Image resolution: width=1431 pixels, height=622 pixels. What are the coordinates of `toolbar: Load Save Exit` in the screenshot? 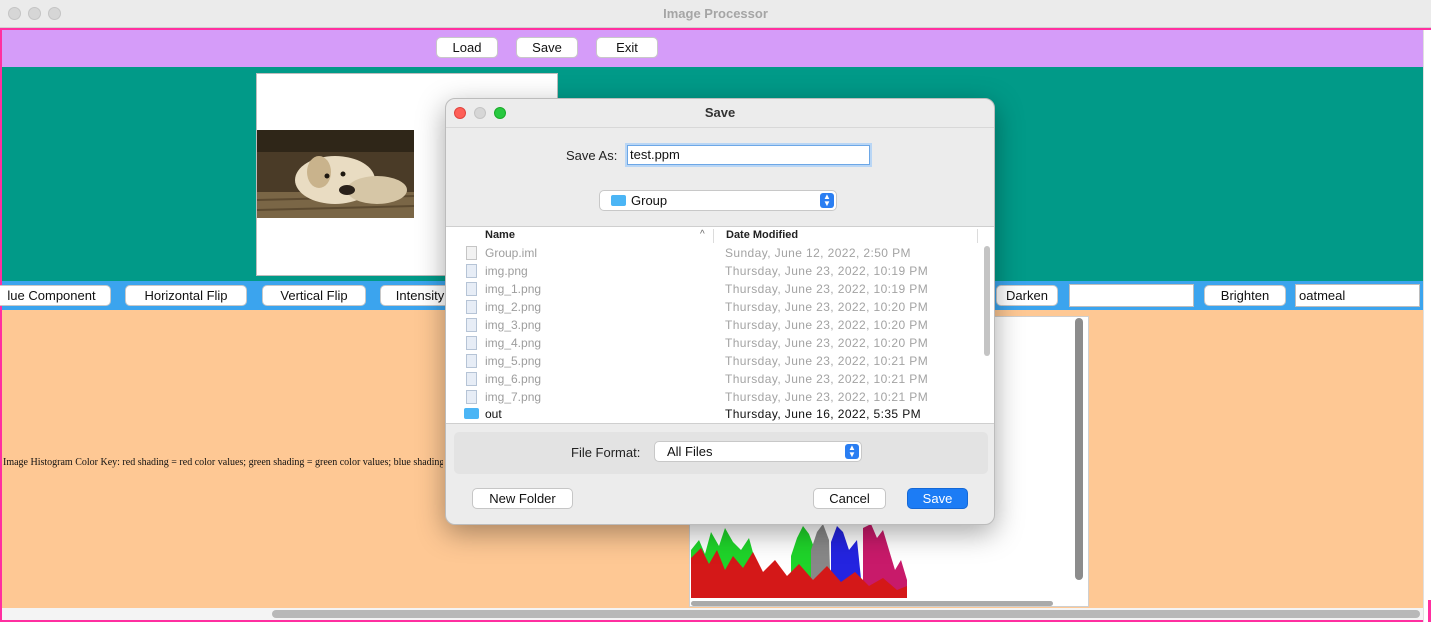 It's located at (712, 48).